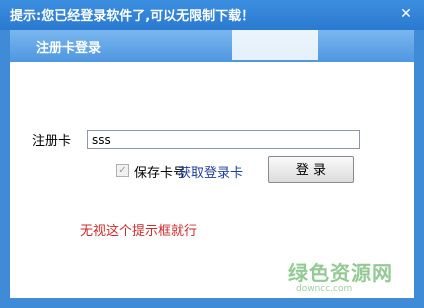 The width and height of the screenshot is (424, 308). What do you see at coordinates (5, 169) in the screenshot?
I see `frame-left` at bounding box center [5, 169].